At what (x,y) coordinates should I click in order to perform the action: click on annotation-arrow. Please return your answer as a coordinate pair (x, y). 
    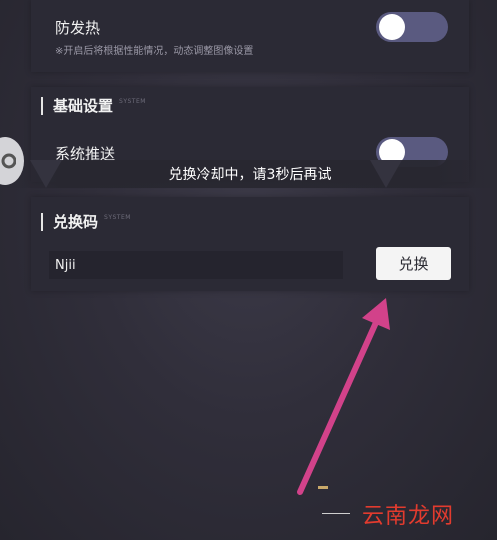
    Looking at the image, I should click on (343, 396).